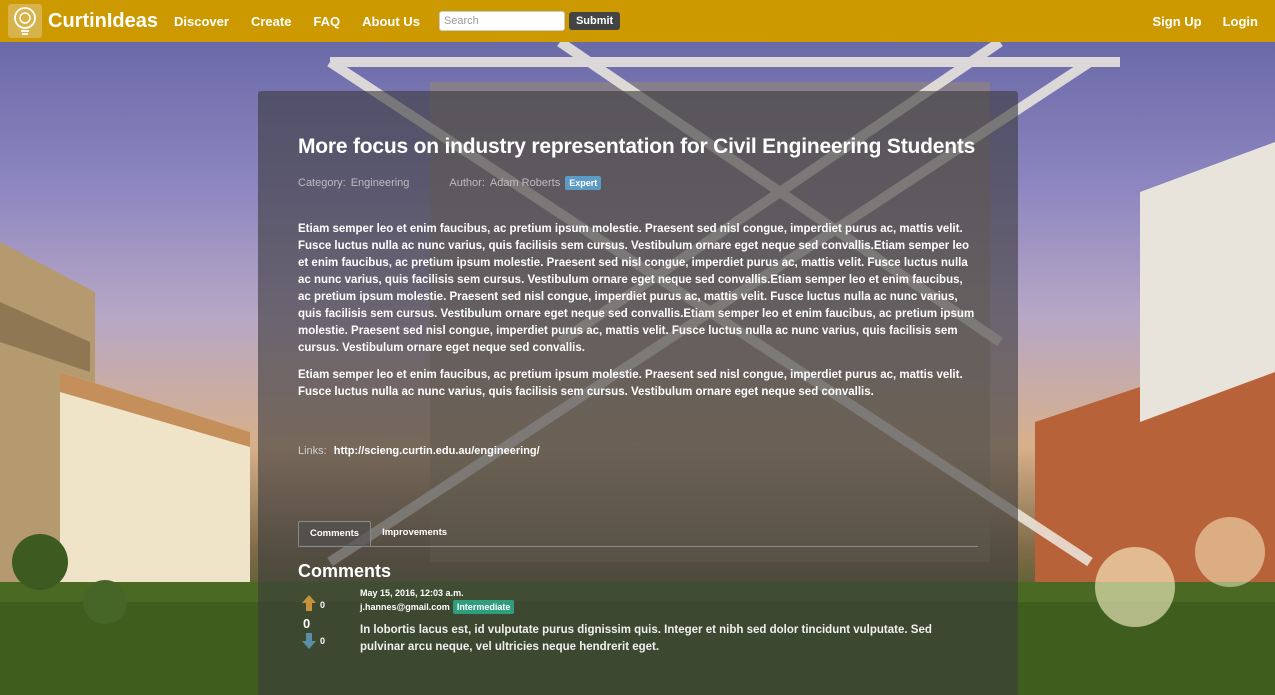 This screenshot has width=1275, height=695. I want to click on vote-widget: 0 0 0, so click(329, 618).